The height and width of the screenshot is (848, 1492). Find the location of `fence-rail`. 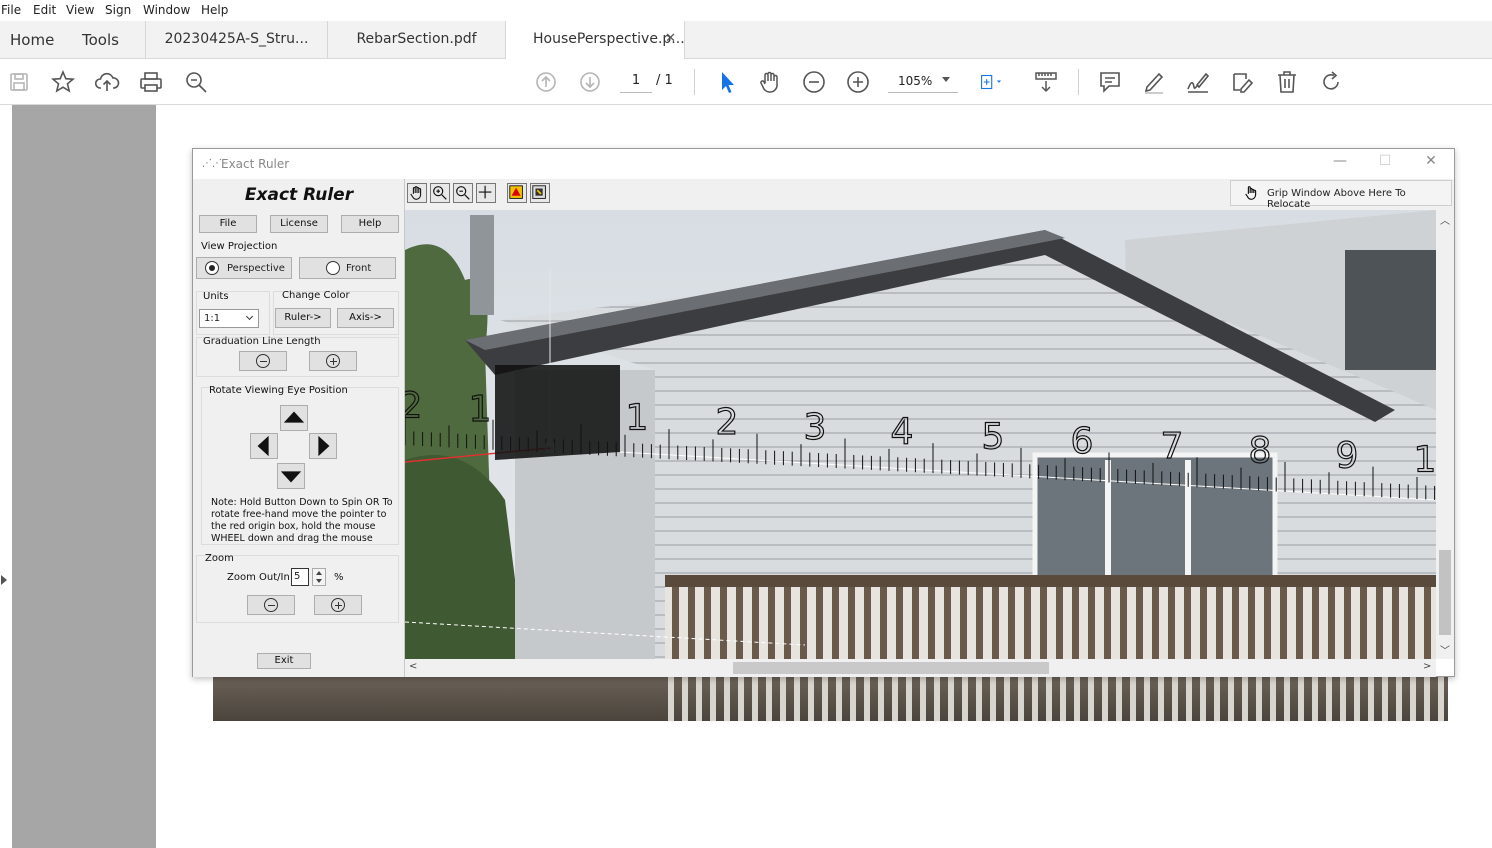

fence-rail is located at coordinates (1050, 581).